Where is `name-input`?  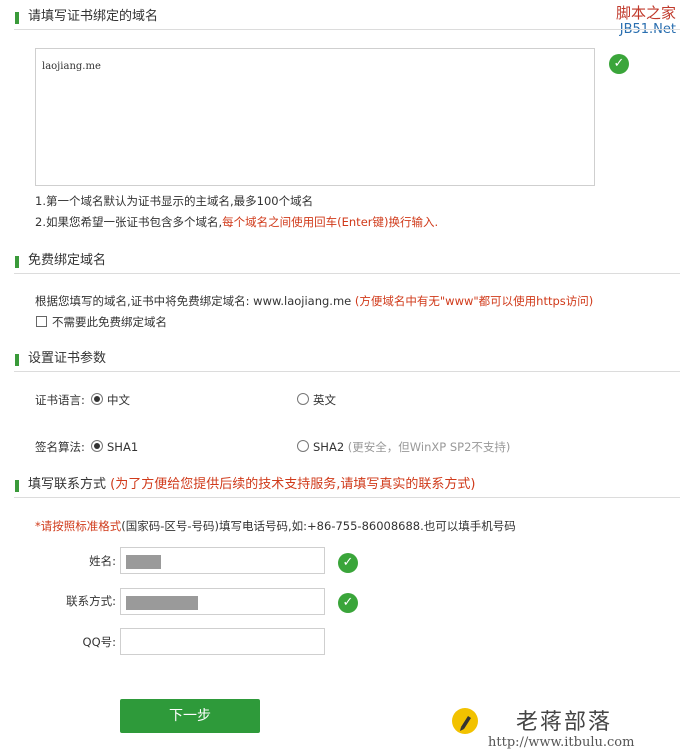
name-input is located at coordinates (222, 560).